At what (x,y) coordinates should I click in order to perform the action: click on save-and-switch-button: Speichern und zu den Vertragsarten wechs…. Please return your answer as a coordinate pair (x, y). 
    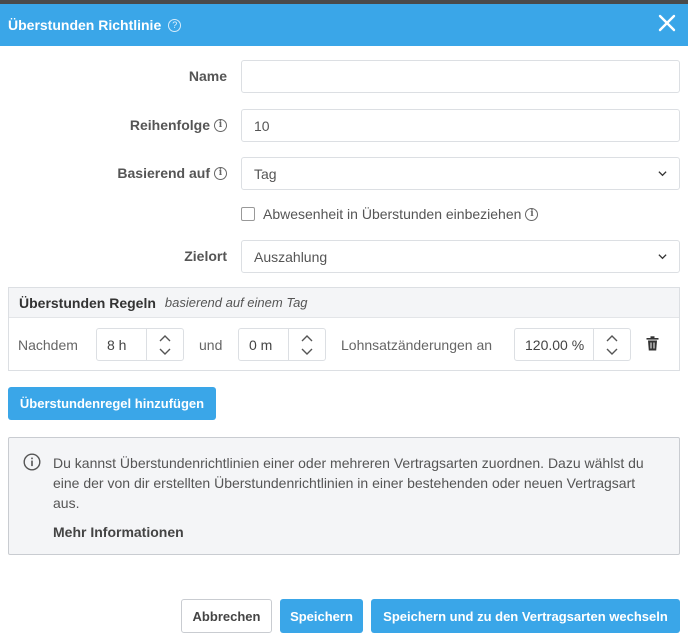
    Looking at the image, I should click on (525, 616).